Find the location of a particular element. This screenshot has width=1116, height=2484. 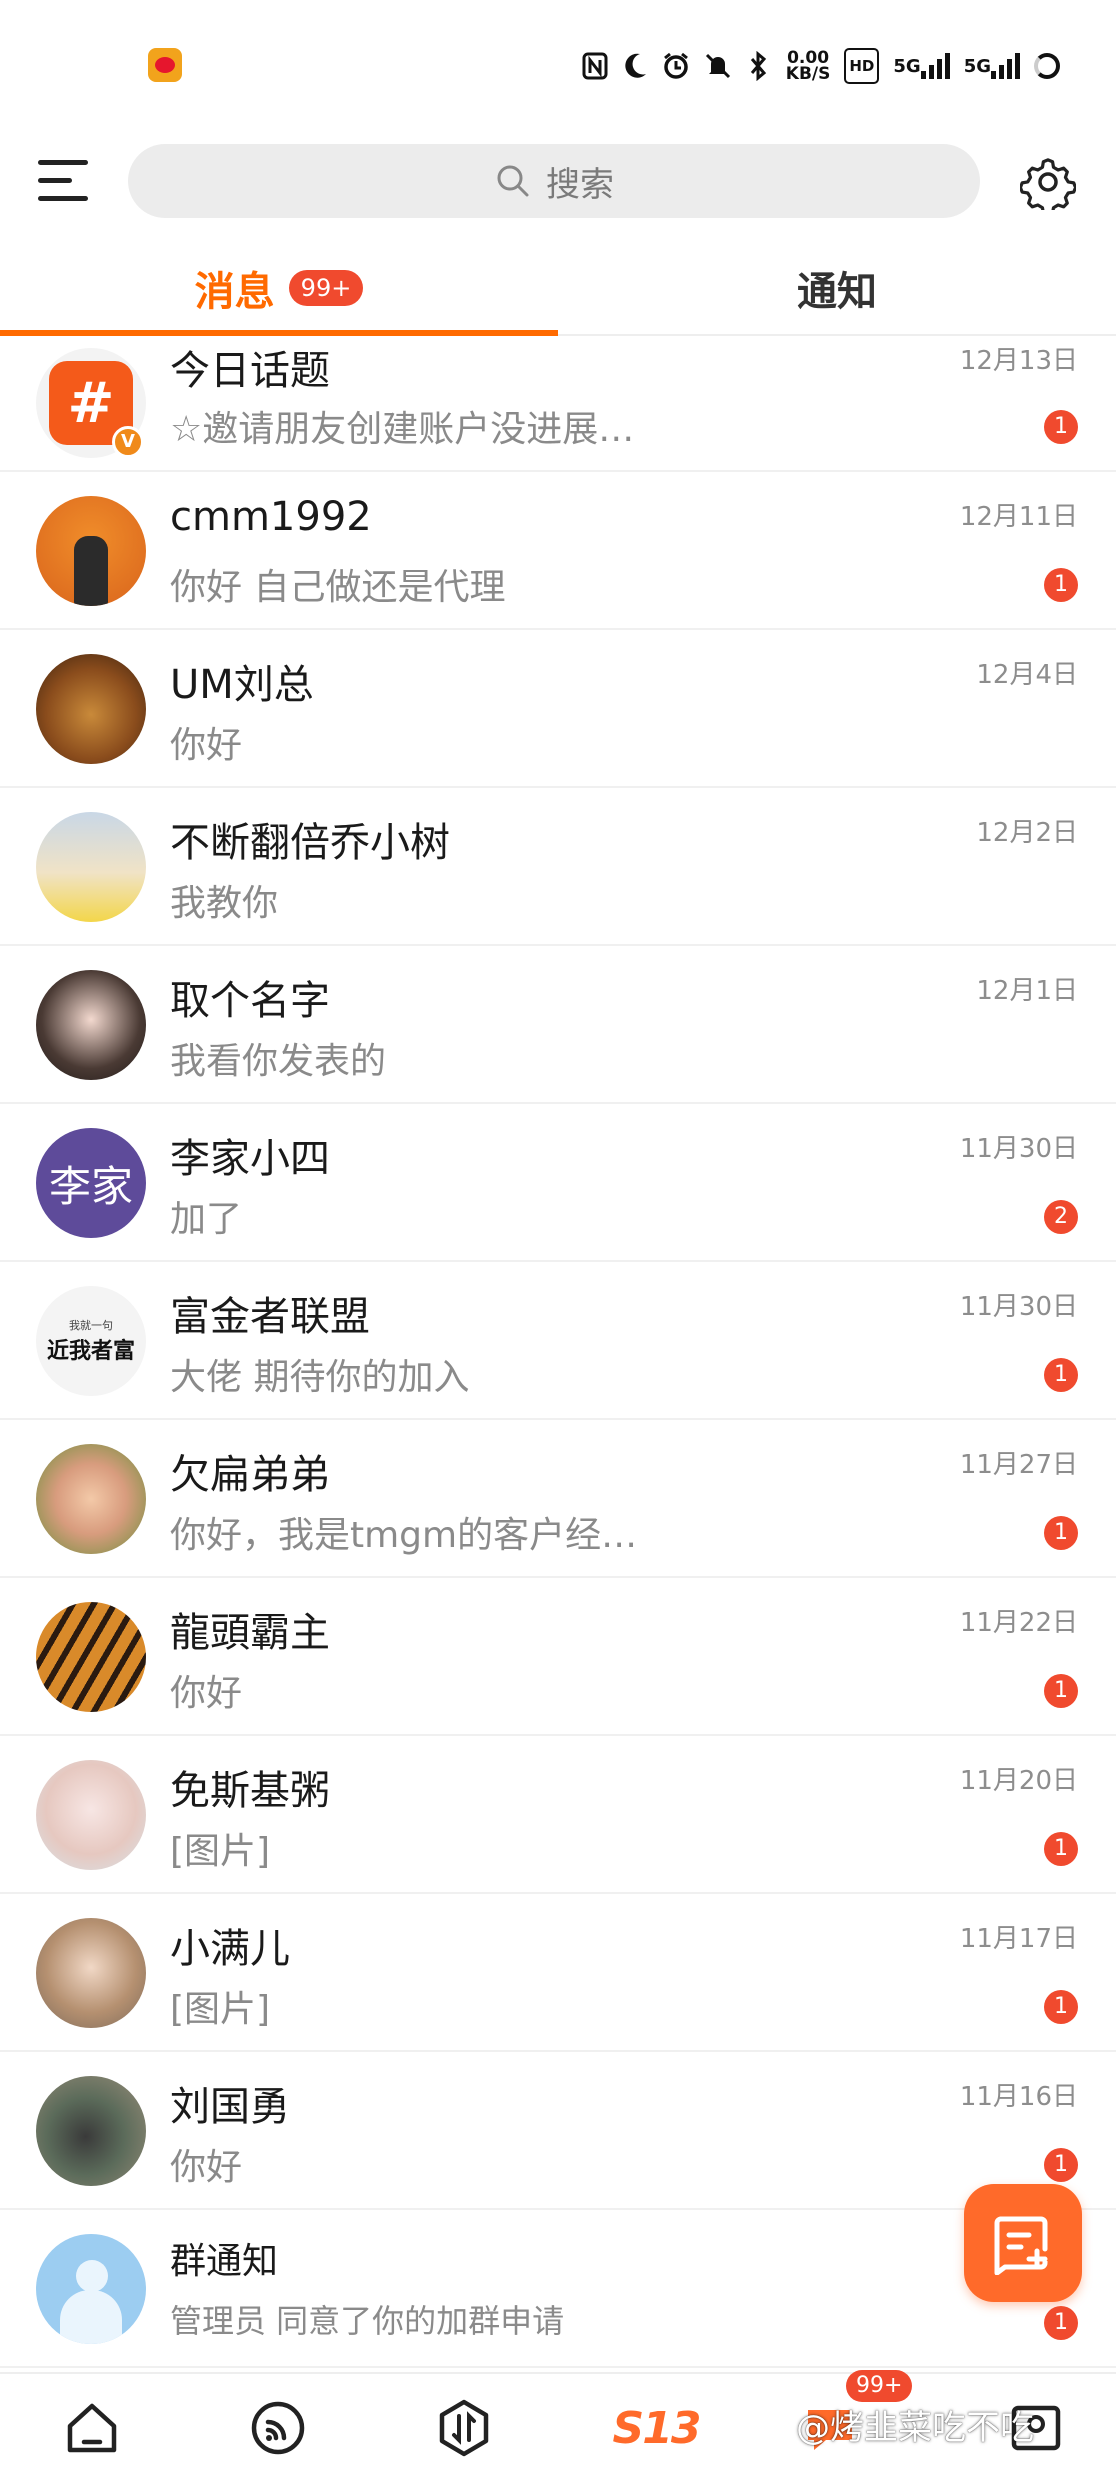

avatar: 李家 is located at coordinates (91, 1183).